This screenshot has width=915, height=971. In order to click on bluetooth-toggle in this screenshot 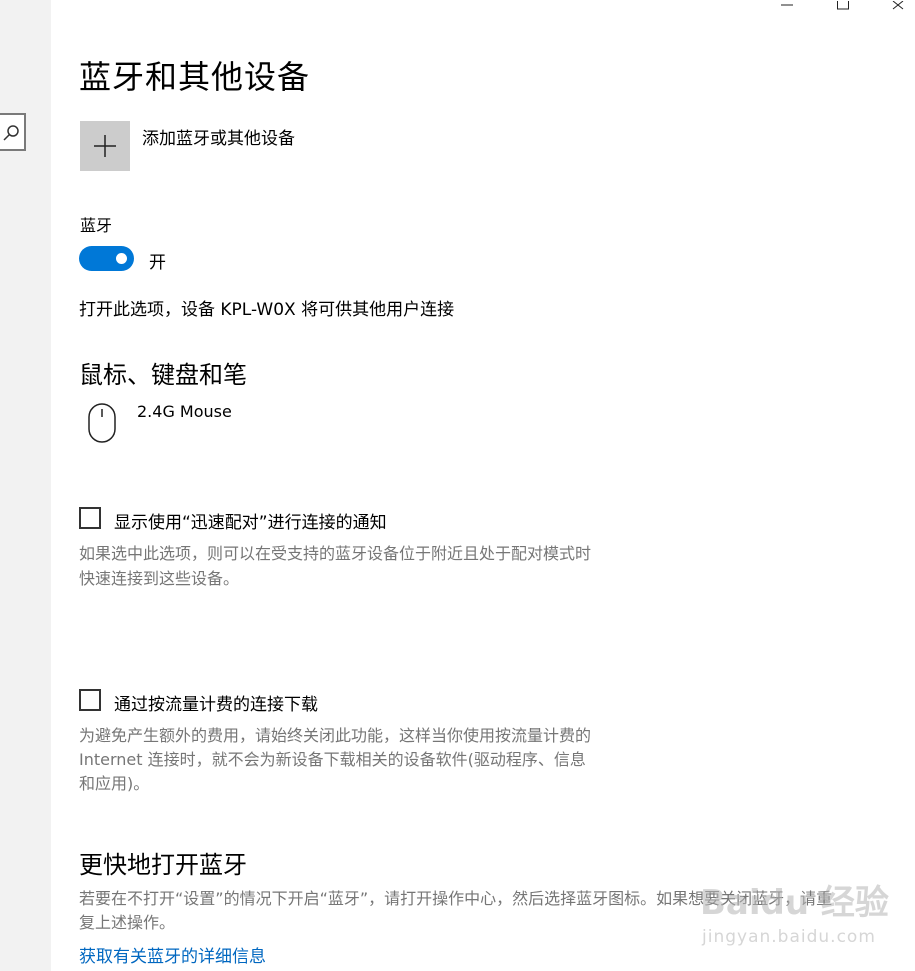, I will do `click(106, 258)`.